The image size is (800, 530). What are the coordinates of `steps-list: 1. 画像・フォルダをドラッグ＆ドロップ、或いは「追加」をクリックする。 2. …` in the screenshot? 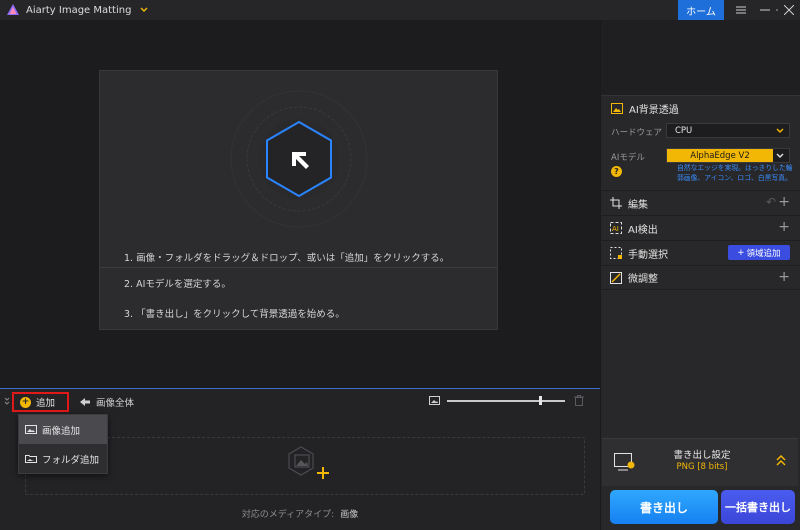 It's located at (298, 287).